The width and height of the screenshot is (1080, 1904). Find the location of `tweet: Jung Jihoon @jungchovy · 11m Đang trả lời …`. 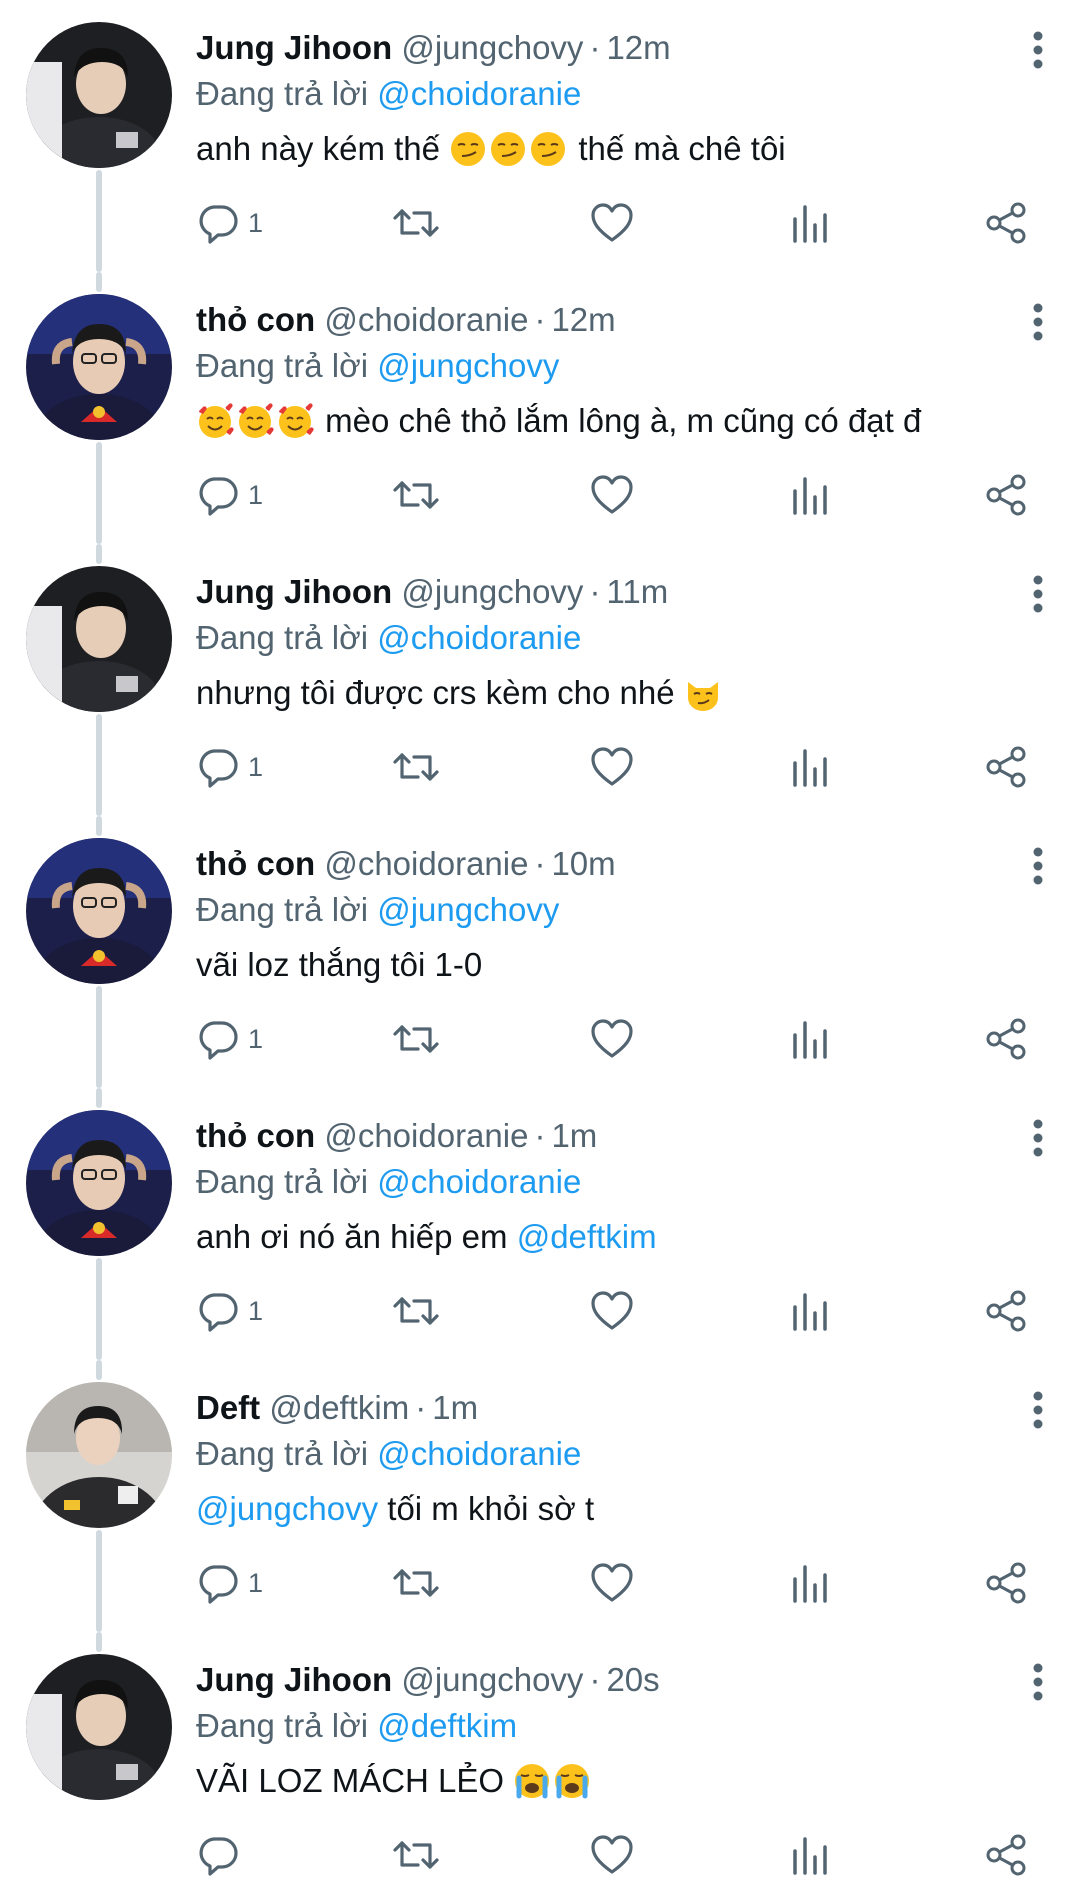

tweet: Jung Jihoon @jungchovy · 11m Đang trả lời … is located at coordinates (540, 680).